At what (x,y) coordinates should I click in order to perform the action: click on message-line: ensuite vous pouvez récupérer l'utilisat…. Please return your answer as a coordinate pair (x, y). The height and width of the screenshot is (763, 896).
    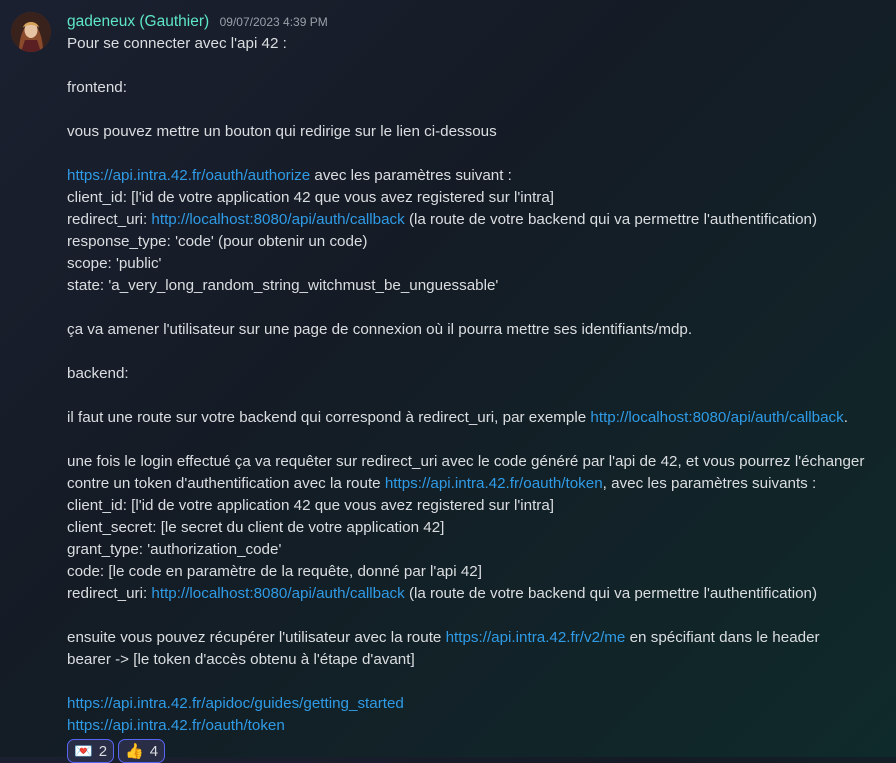
    Looking at the image, I should click on (481, 638).